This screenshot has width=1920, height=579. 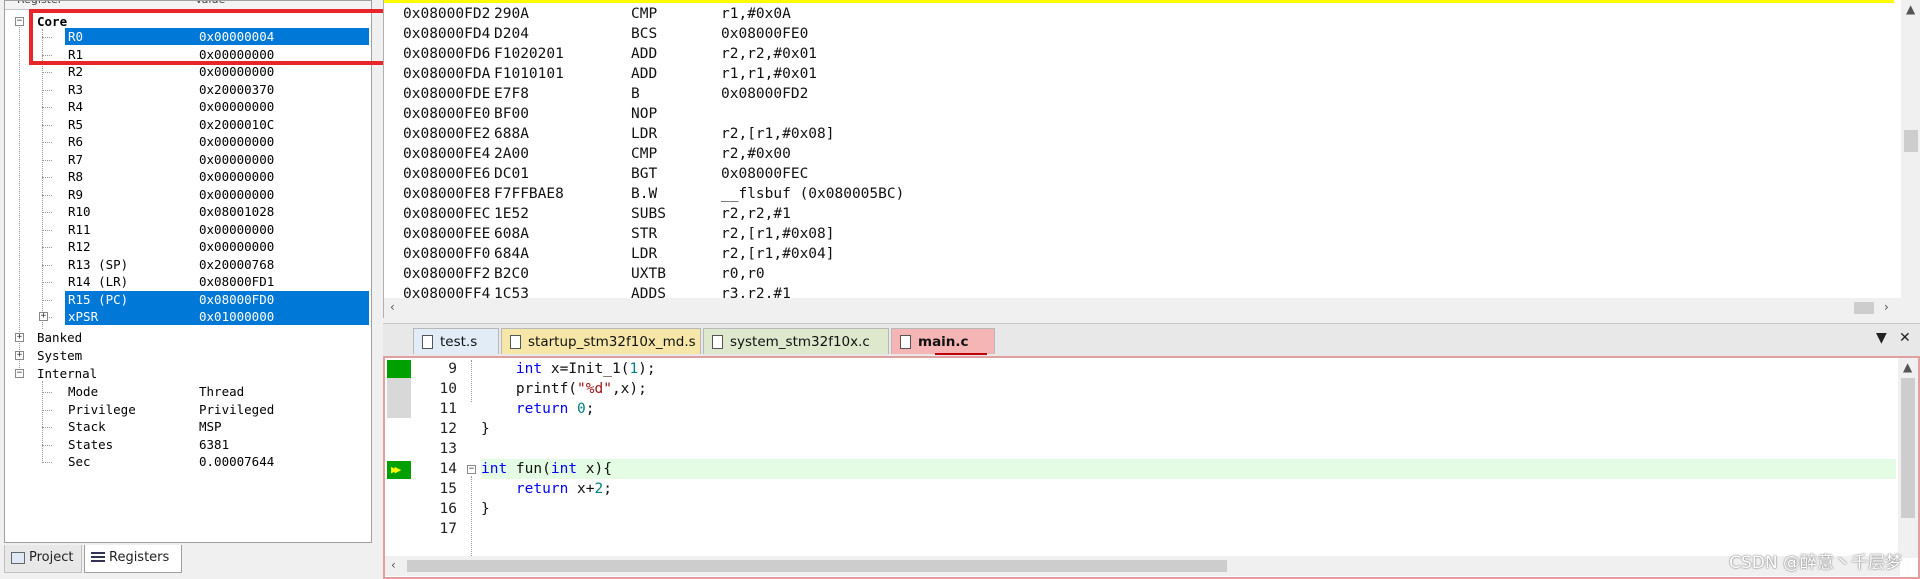 I want to click on tab-startup-stm32f10x-md-s: startup_stm32f10x_md.s, so click(x=601, y=341).